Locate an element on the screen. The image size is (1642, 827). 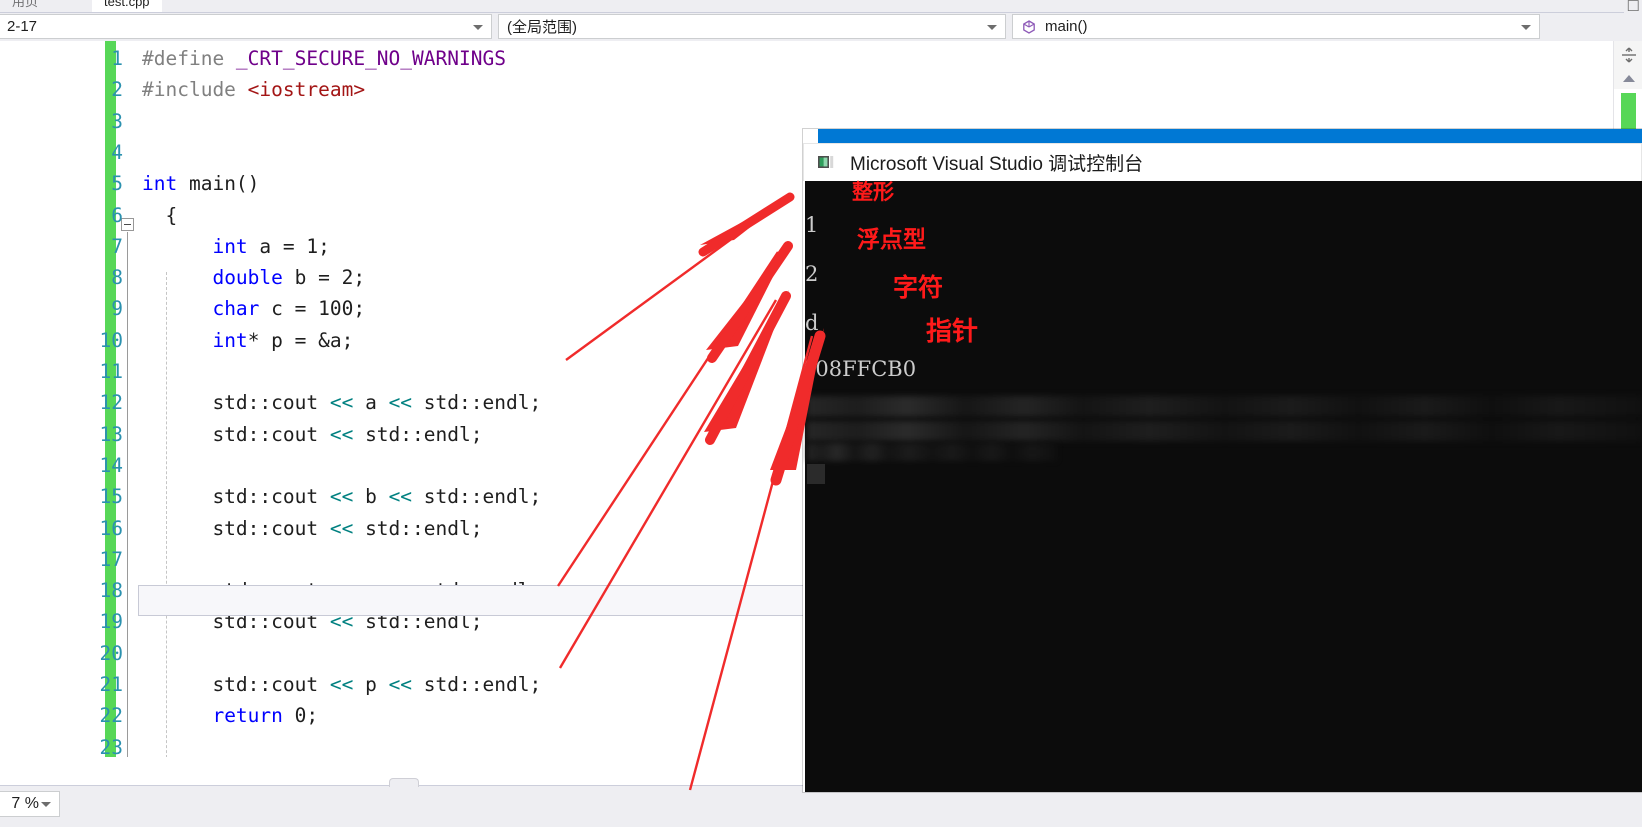
split-view-icon is located at coordinates (1628, 54).